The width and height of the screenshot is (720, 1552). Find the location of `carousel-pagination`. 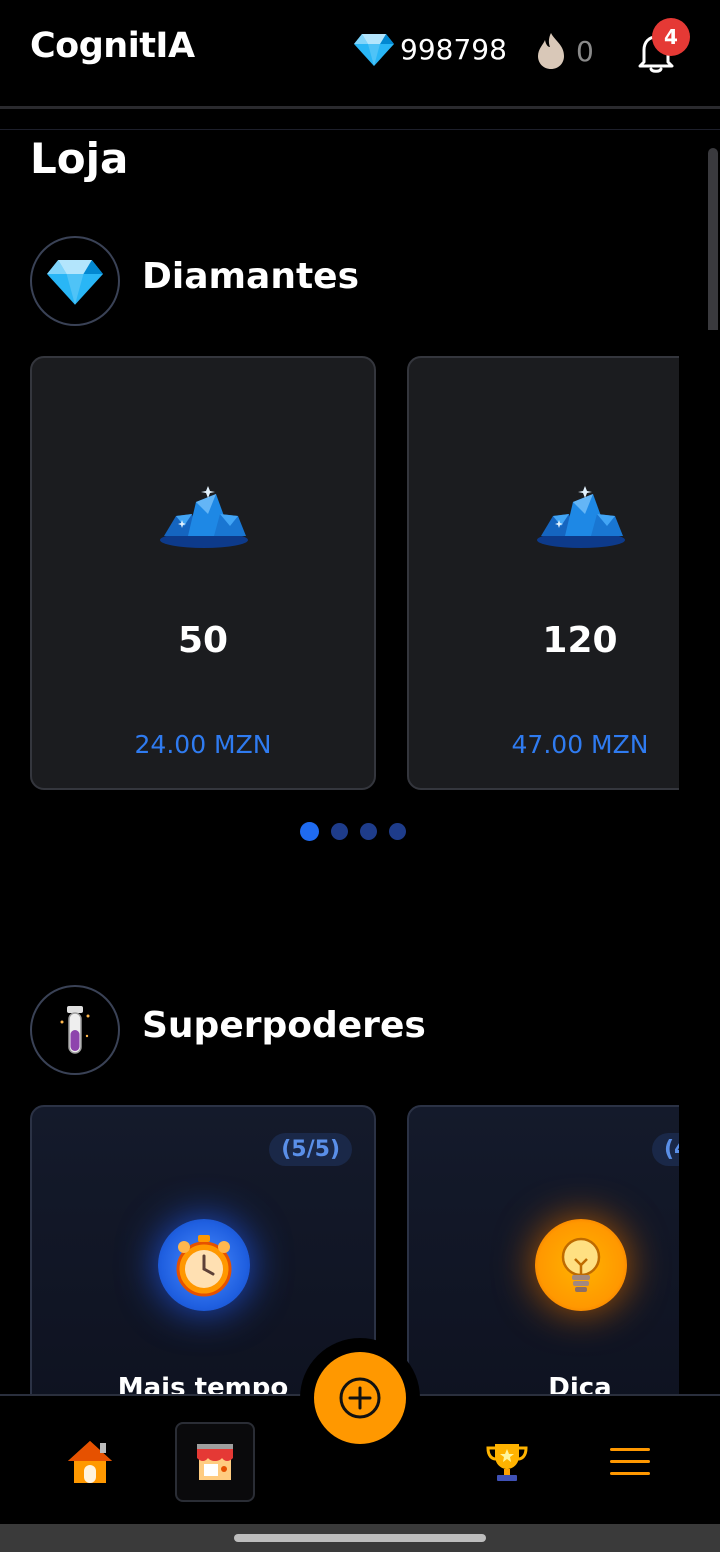

carousel-pagination is located at coordinates (353, 831).